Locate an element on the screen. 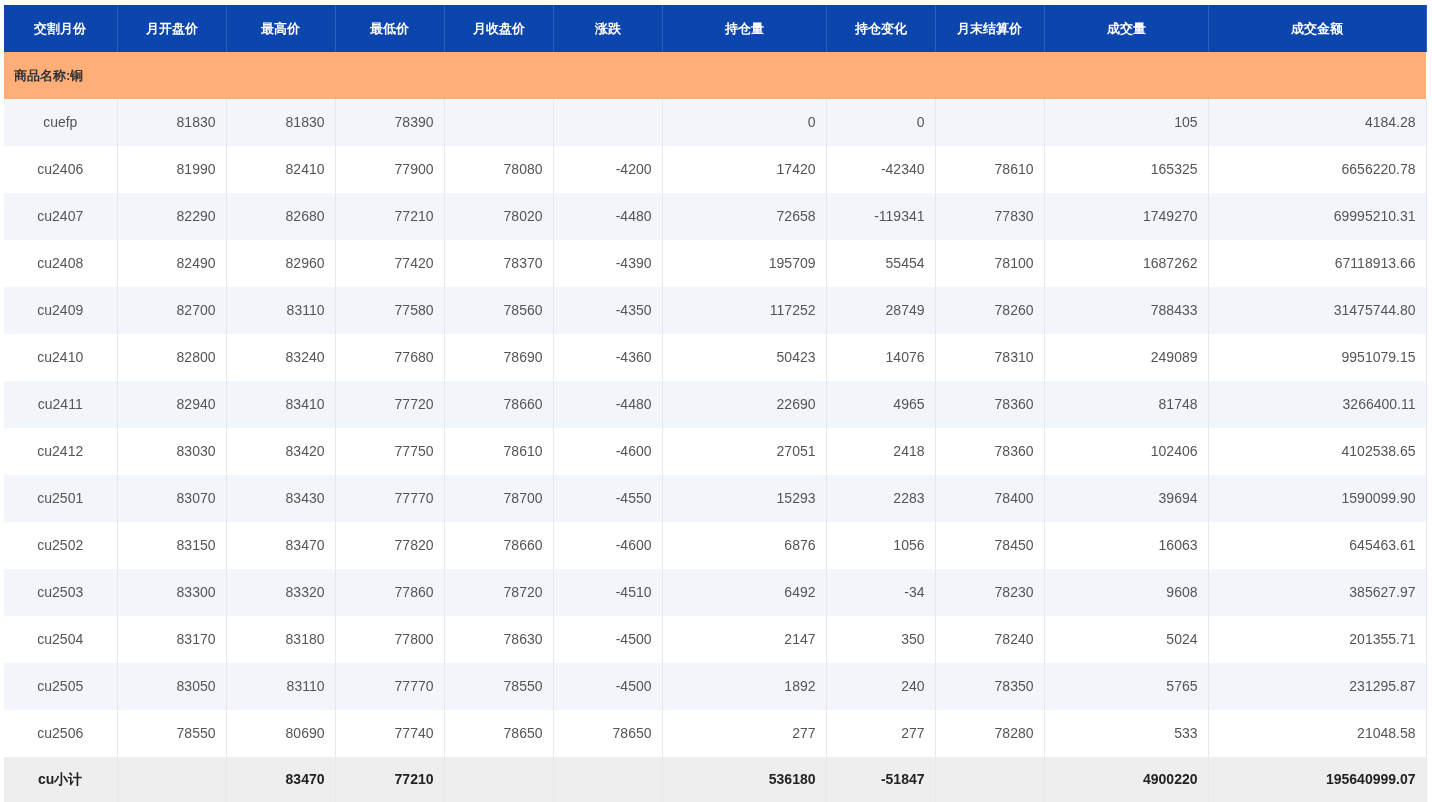  group-label: 商品名称:铜 is located at coordinates (49, 75).